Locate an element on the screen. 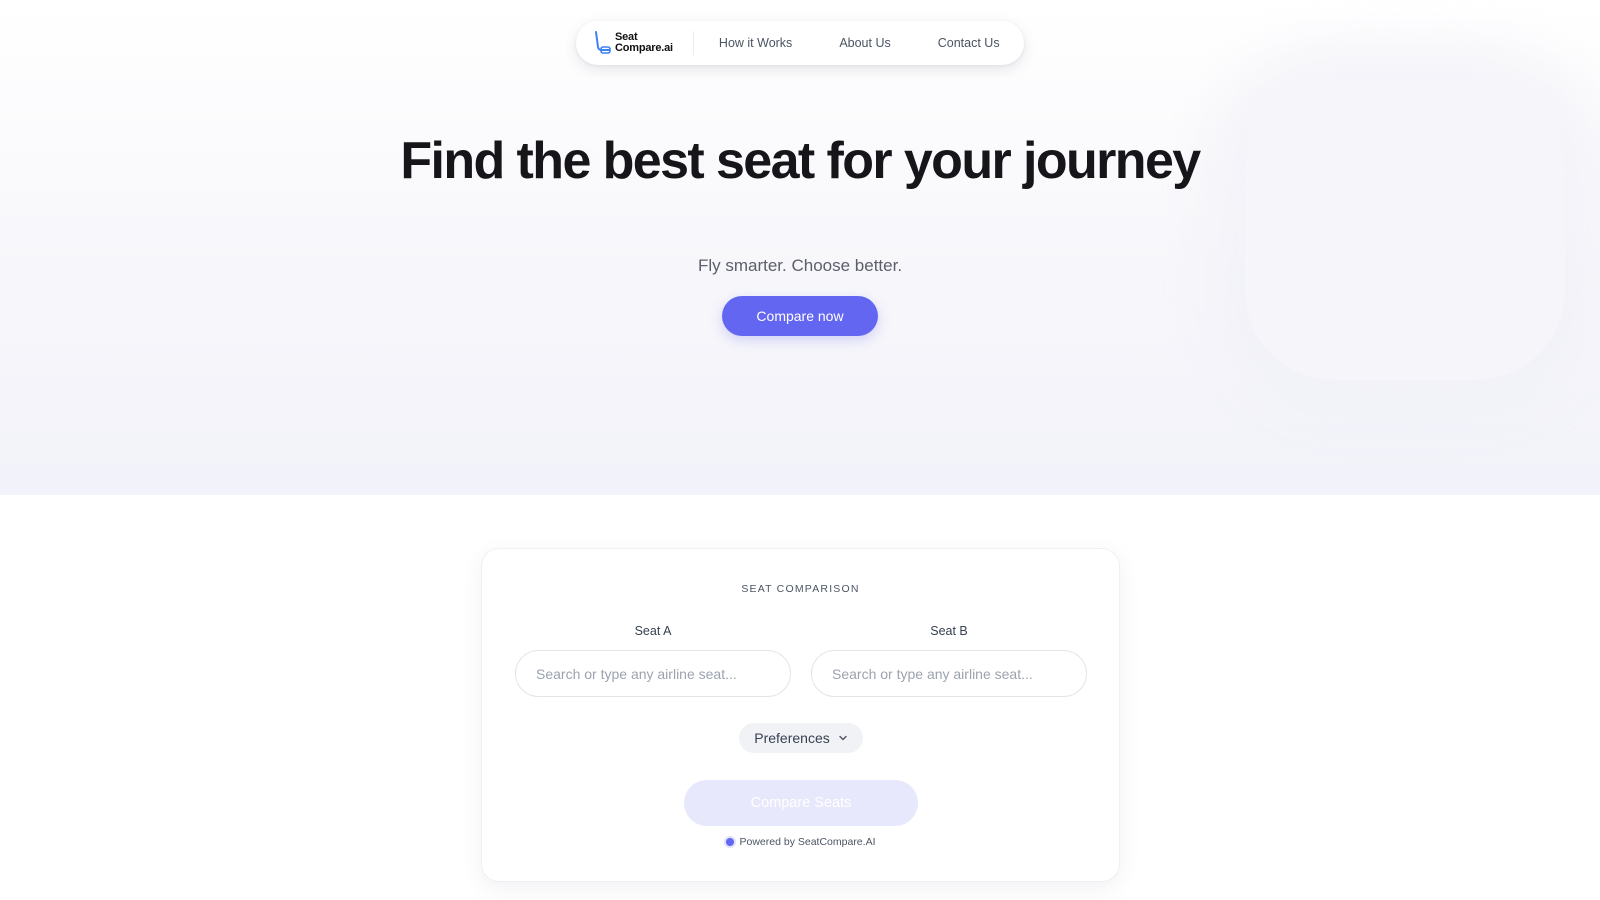 This screenshot has height=900, width=1600. preferences-label: Preferences is located at coordinates (792, 738).